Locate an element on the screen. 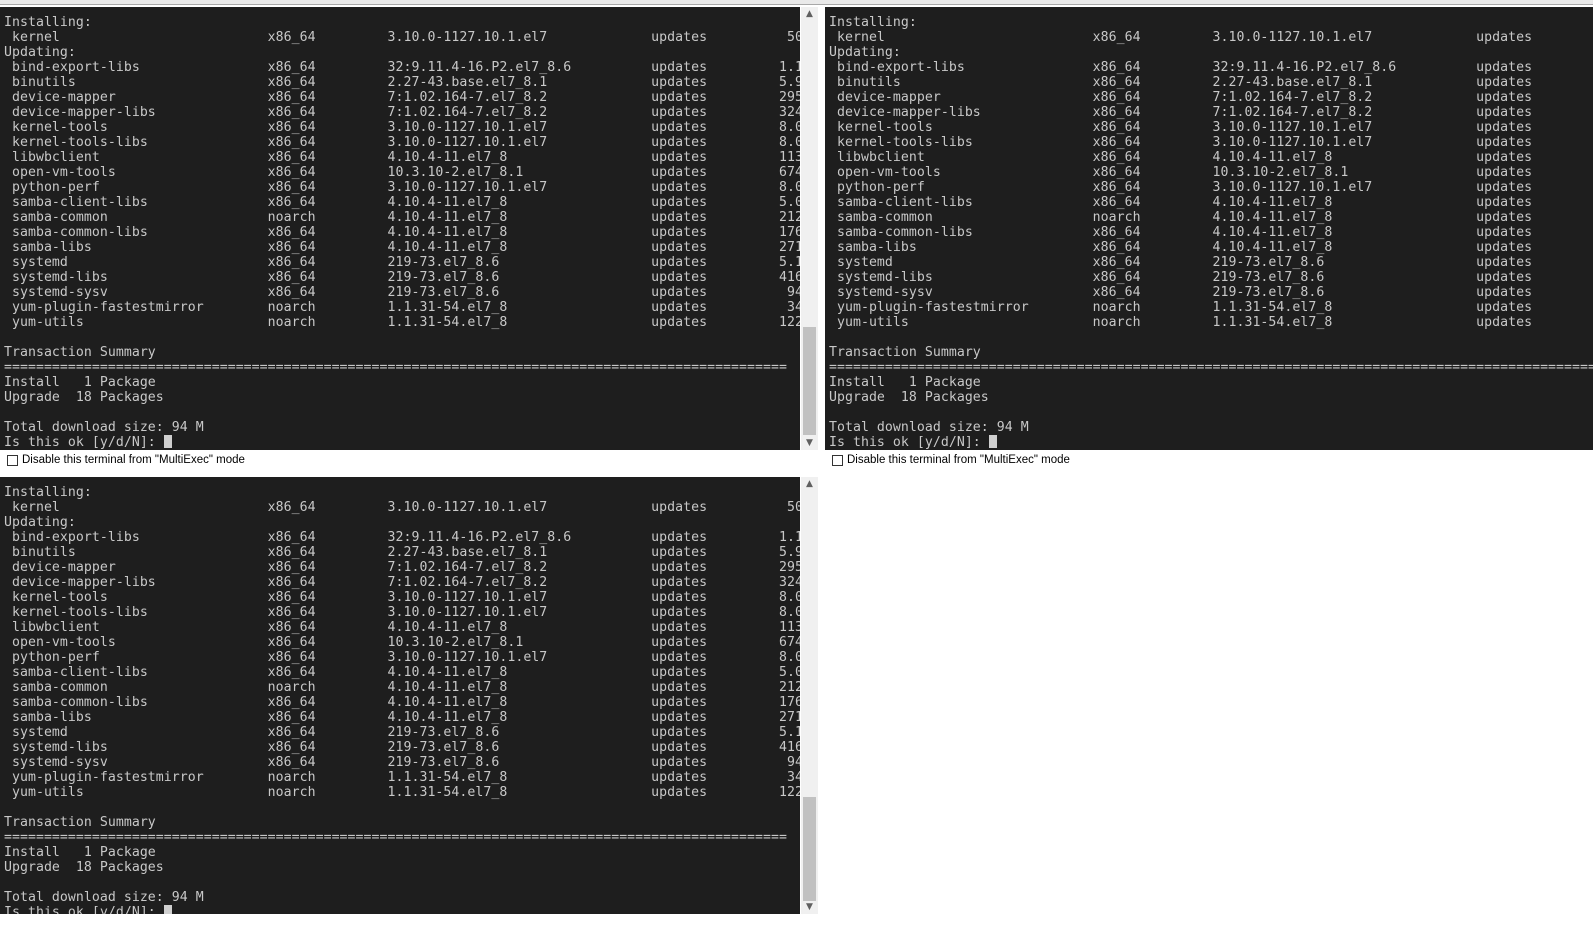  terminal-line: yum-utils noarch 1.1.31-54.el7_8 updates is located at coordinates (1181, 322).